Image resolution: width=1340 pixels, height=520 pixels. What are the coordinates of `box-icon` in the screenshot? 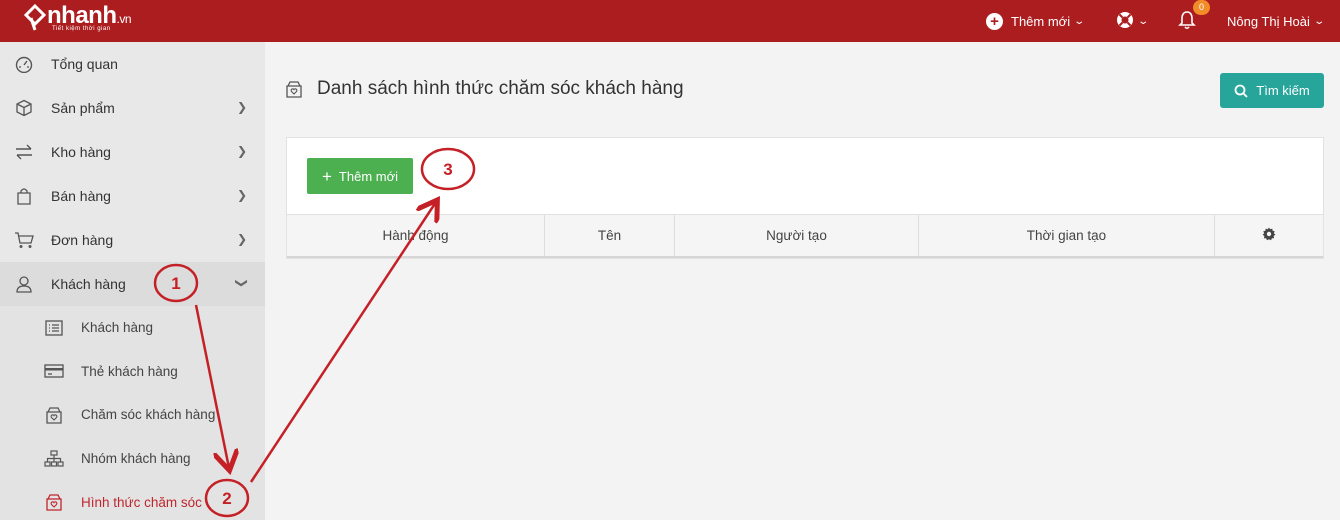 It's located at (24, 108).